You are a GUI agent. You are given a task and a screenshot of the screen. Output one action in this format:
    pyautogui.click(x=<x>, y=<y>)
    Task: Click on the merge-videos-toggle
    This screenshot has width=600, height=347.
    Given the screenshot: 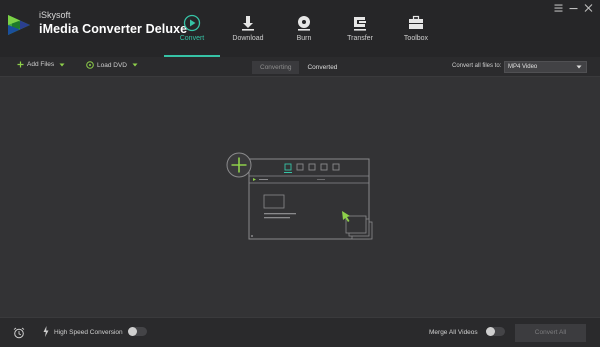 What is the action you would take?
    pyautogui.click(x=495, y=331)
    